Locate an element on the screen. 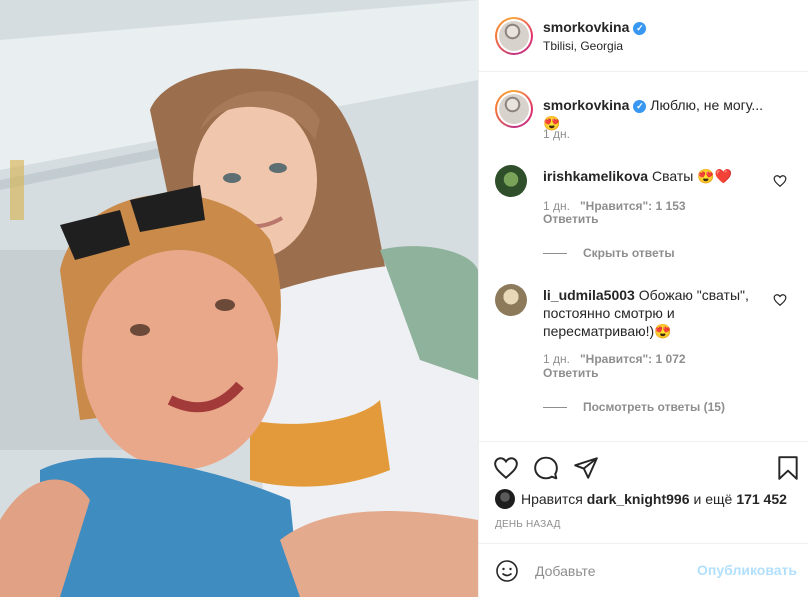 This screenshot has height=597, width=808. add-comment-bar: Опубликовать is located at coordinates (643, 570).